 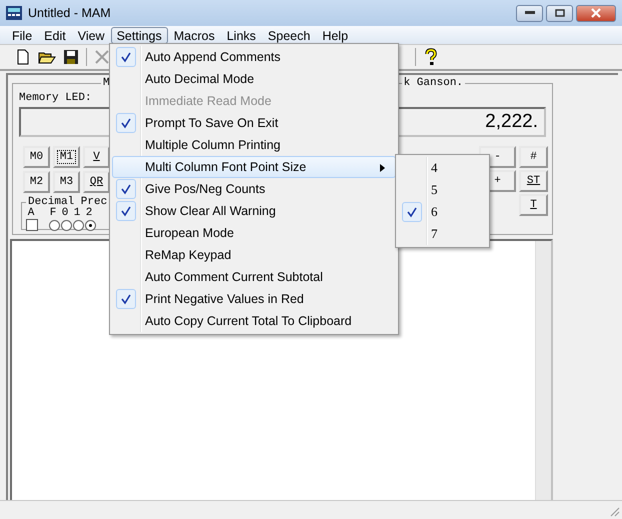 I want to click on option-label: A, so click(x=31, y=213).